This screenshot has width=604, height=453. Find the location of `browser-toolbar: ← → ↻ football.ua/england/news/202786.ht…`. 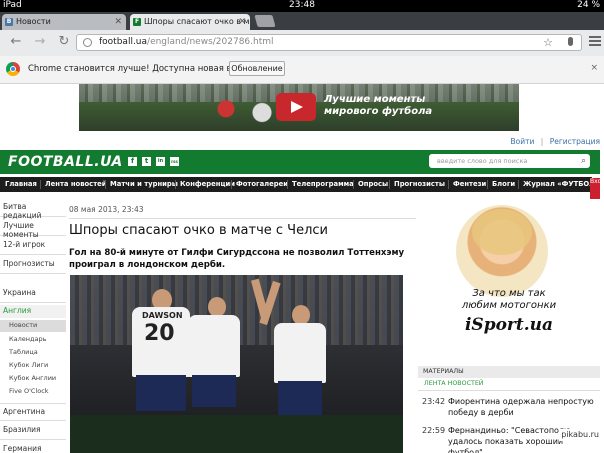

browser-toolbar: ← → ↻ football.ua/england/news/202786.ht… is located at coordinates (302, 43).